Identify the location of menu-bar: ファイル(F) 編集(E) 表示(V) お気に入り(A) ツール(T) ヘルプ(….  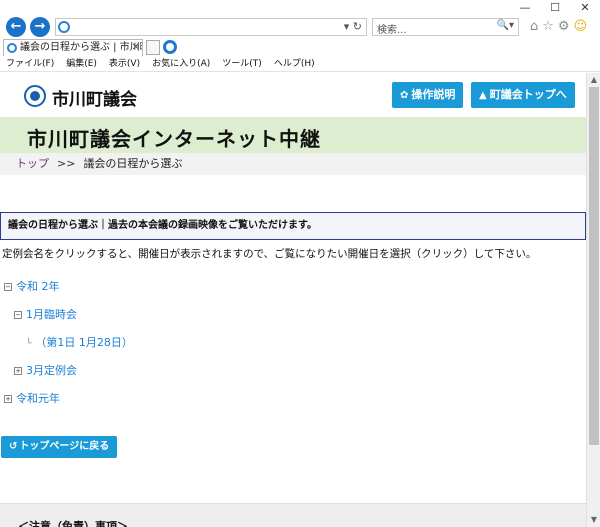
(300, 64).